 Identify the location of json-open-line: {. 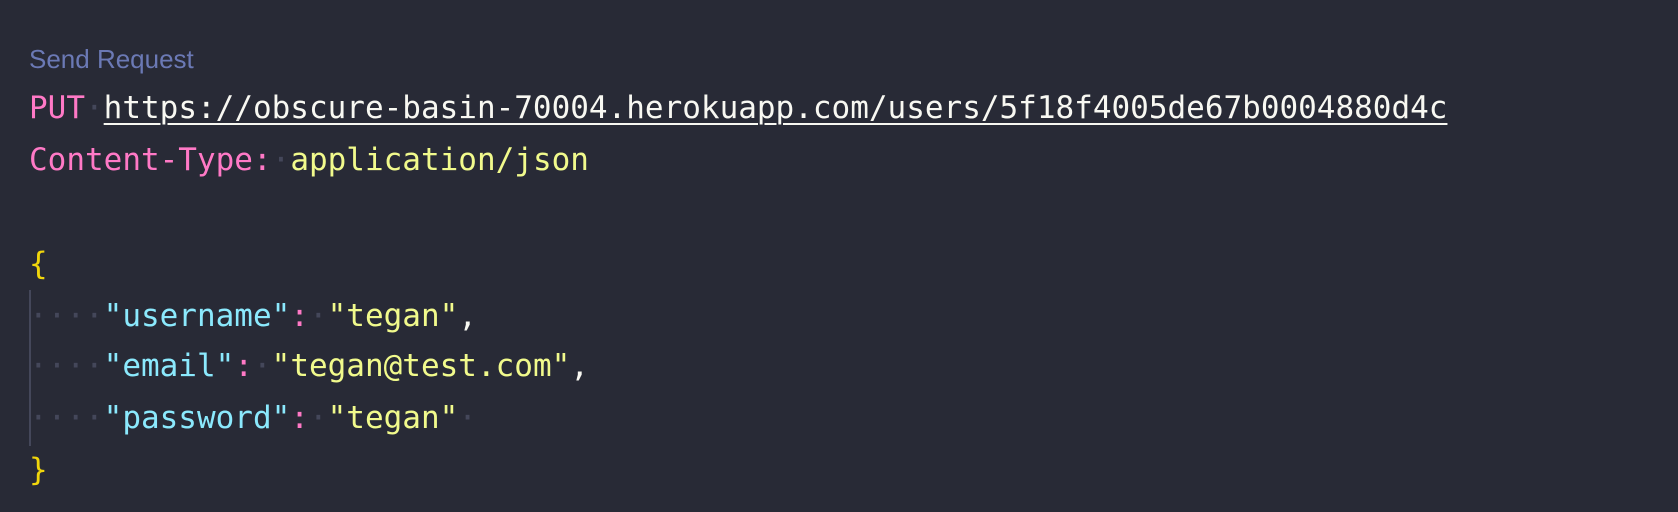
(38, 264).